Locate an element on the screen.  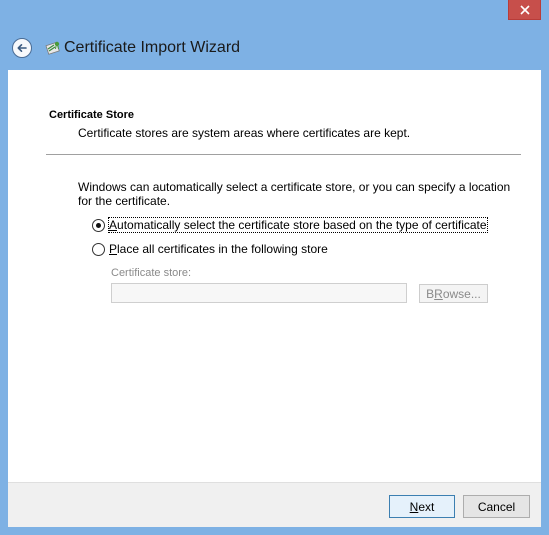
browse-prefix: B is located at coordinates (430, 293).